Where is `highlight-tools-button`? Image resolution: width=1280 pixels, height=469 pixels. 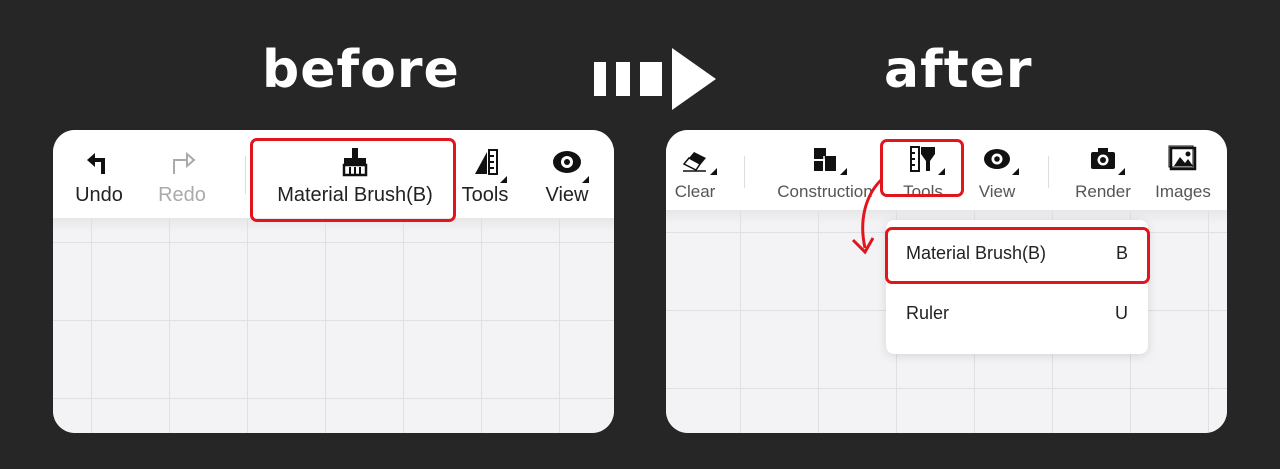 highlight-tools-button is located at coordinates (922, 168).